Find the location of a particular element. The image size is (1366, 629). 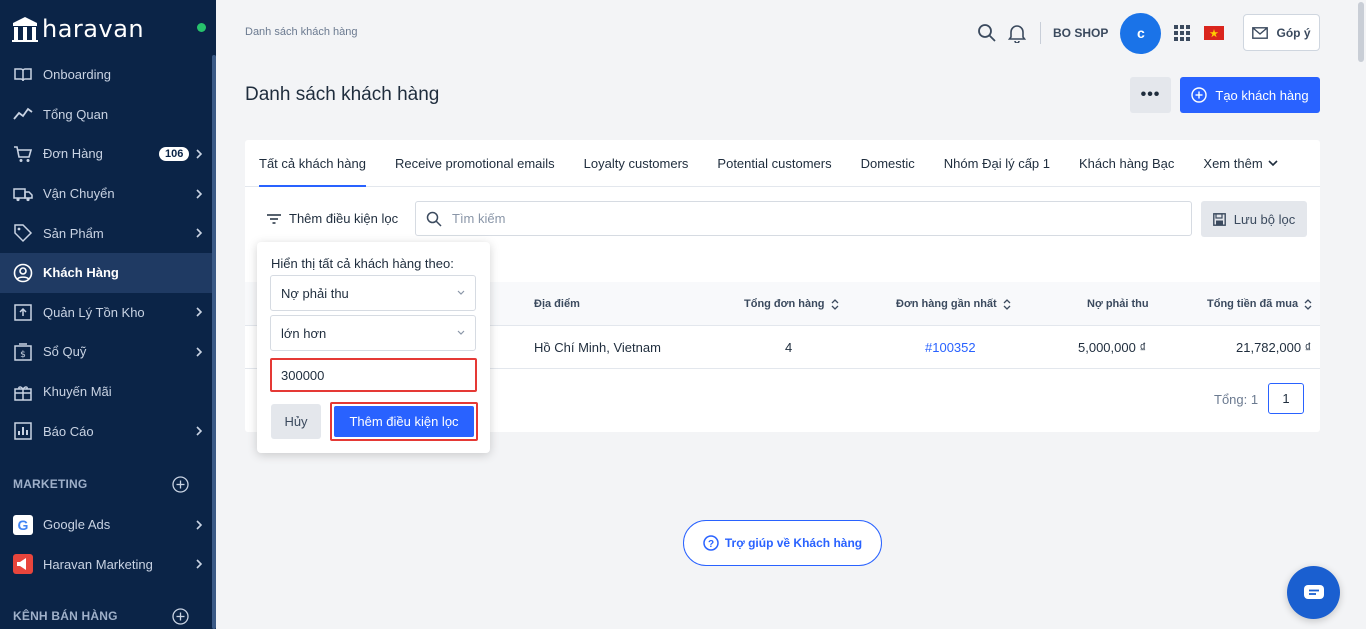

page-scrollbar-thumb is located at coordinates (1361, 32).